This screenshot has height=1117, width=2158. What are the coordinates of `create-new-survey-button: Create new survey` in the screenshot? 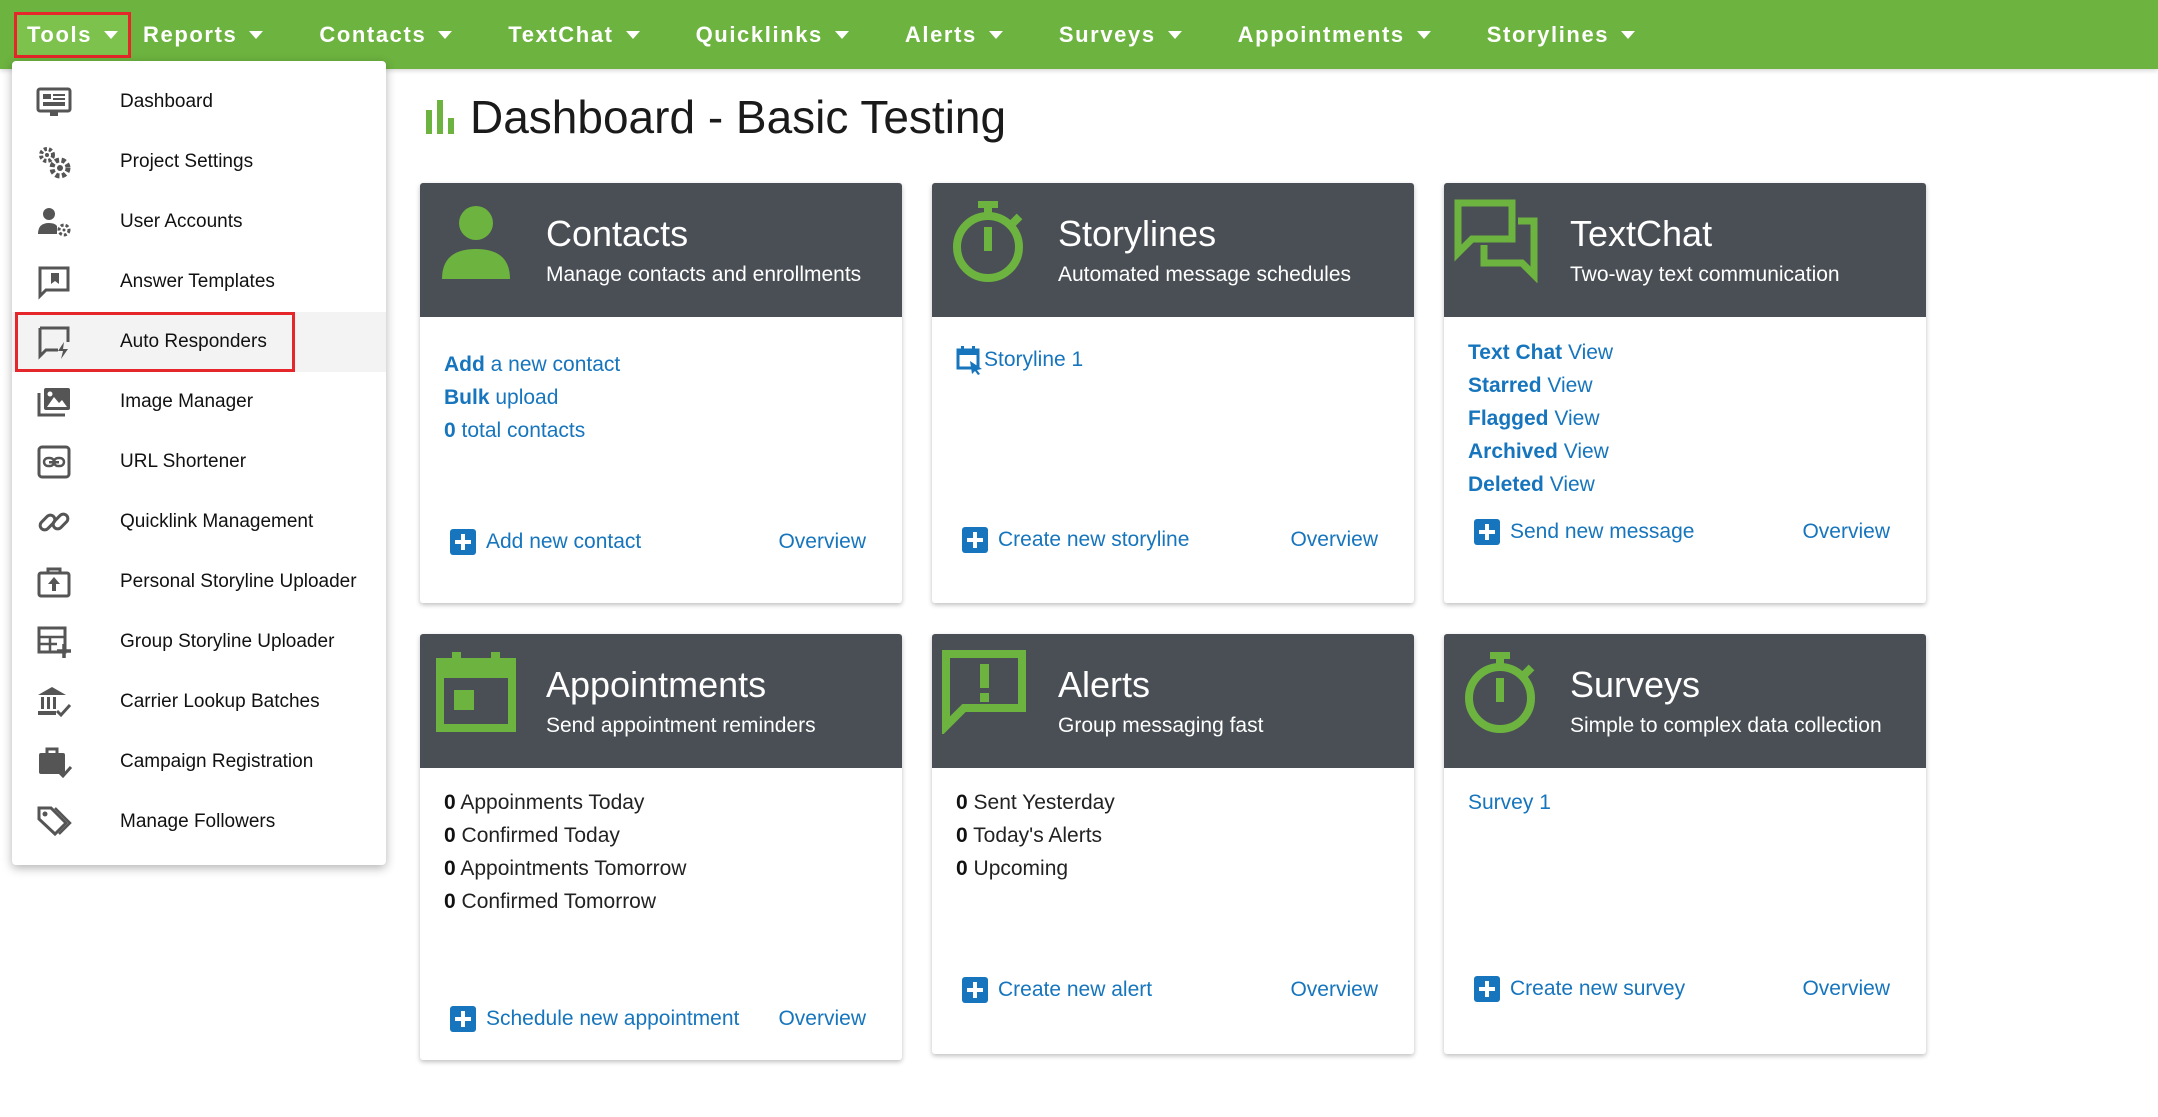 It's located at (1579, 989).